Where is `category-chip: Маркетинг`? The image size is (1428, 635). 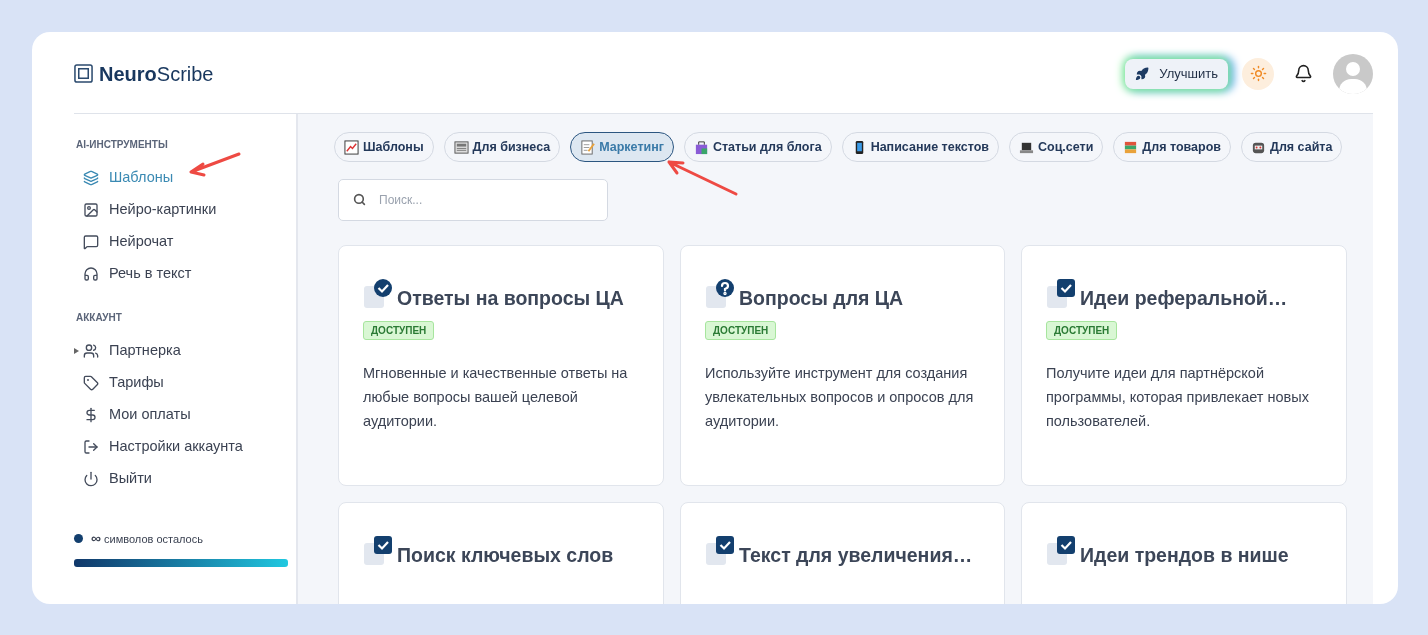
category-chip: Маркетинг is located at coordinates (622, 147).